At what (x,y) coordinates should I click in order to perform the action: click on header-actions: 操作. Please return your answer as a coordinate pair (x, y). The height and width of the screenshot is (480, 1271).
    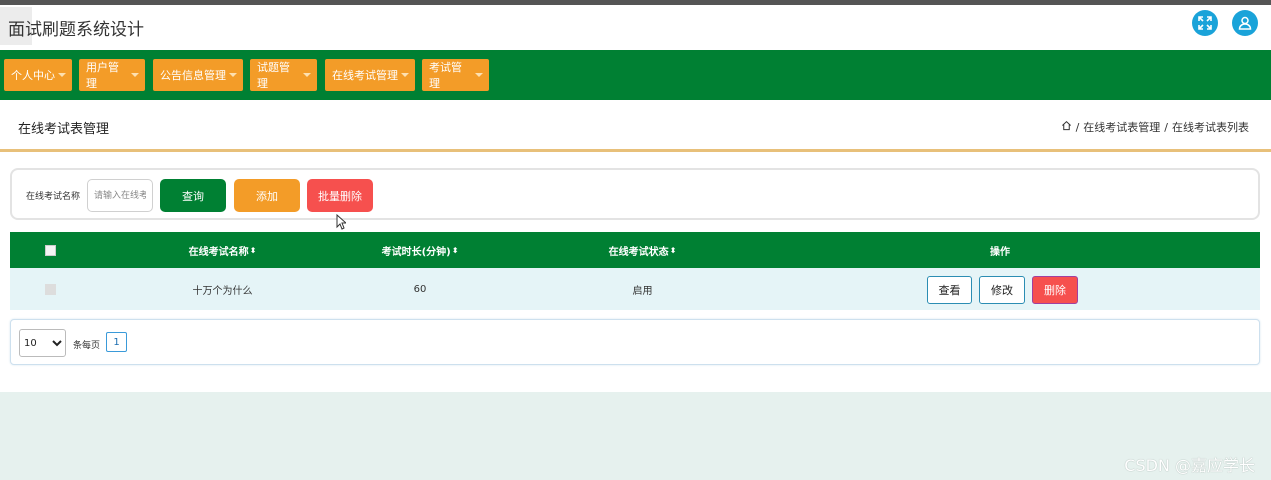
    Looking at the image, I should click on (1000, 252).